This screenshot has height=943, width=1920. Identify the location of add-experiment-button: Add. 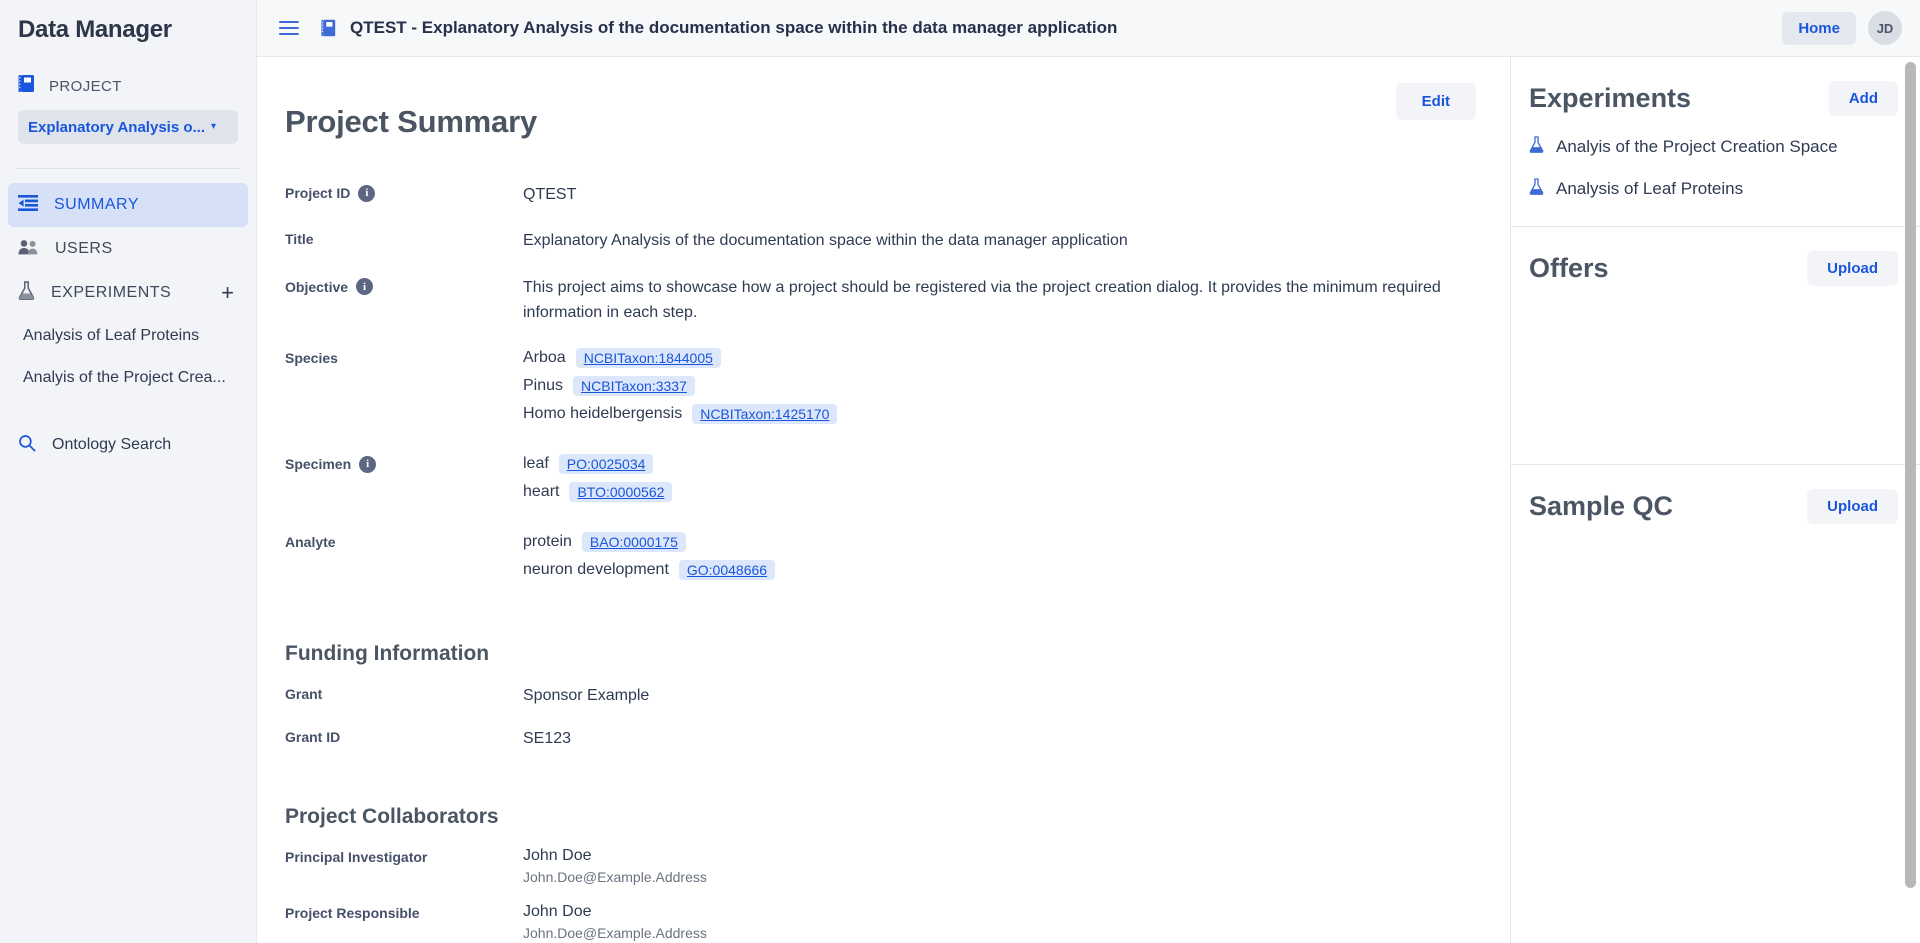
(1863, 98).